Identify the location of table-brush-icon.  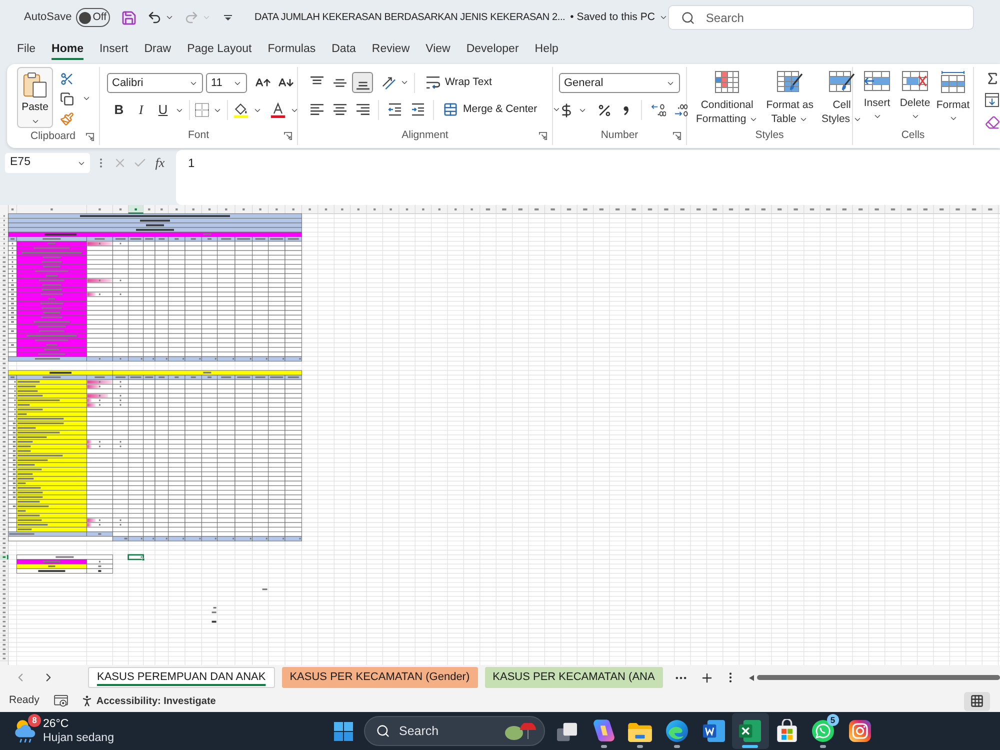
(789, 82).